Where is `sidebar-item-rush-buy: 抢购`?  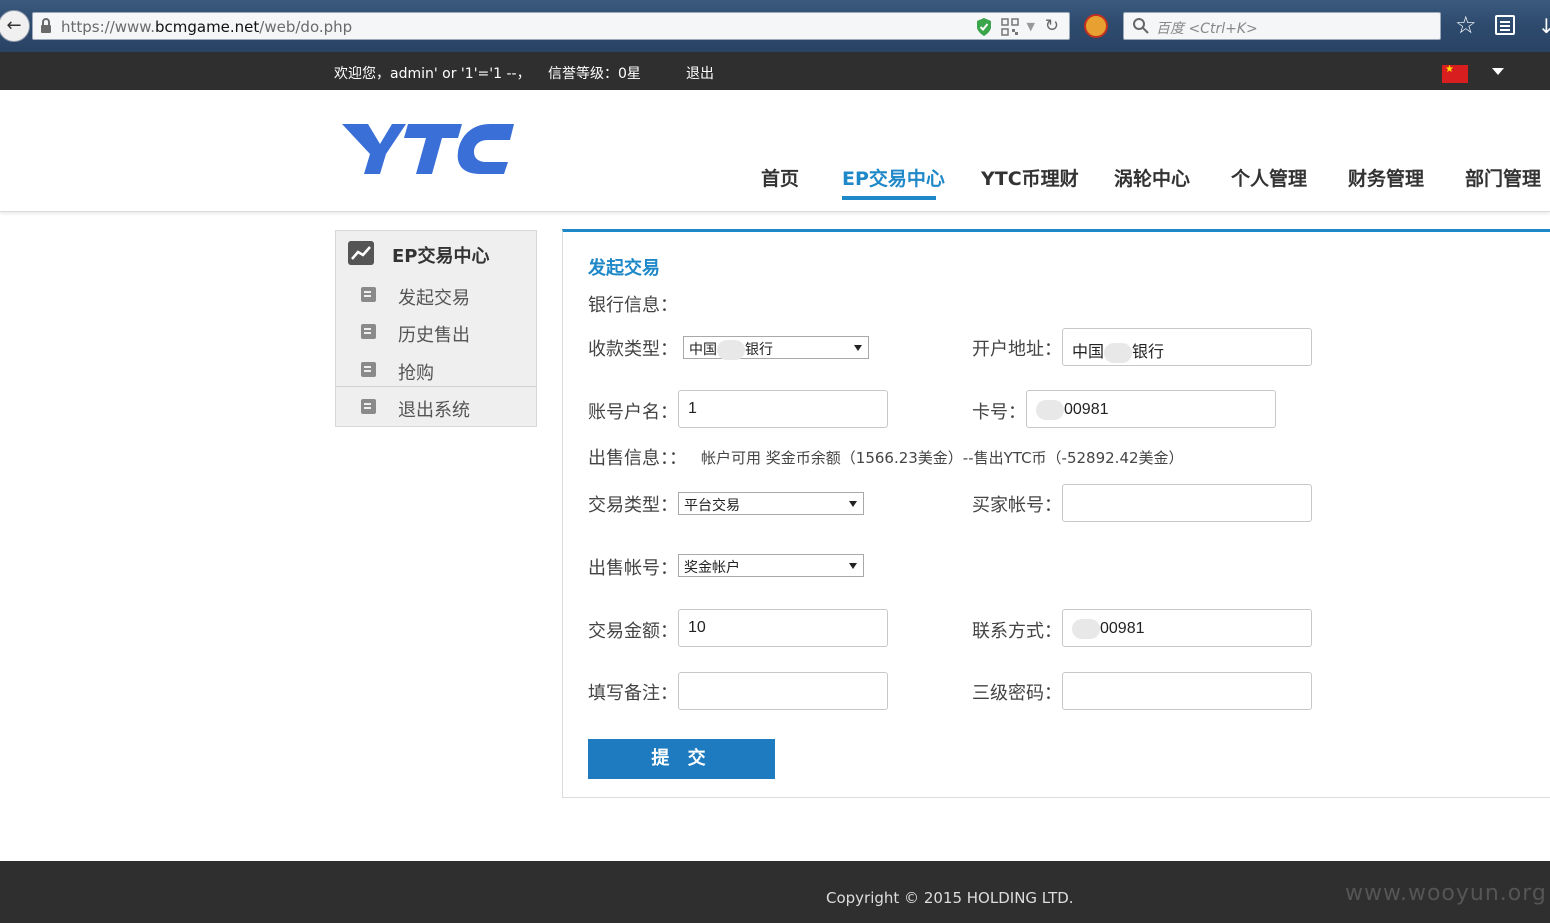
sidebar-item-rush-buy: 抢购 is located at coordinates (436, 370).